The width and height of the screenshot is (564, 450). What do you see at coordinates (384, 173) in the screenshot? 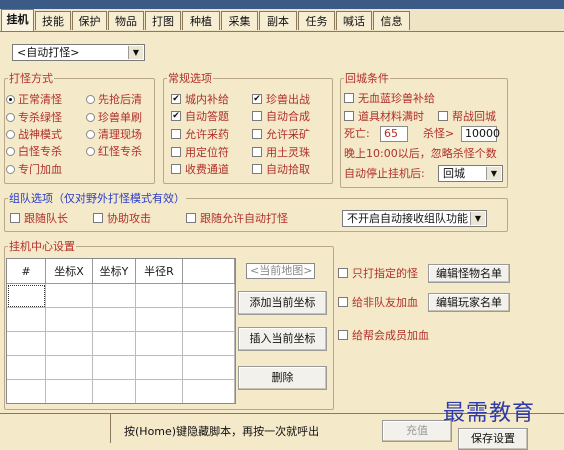
I see `auto-stop-label: 自动停止挂机后:` at bounding box center [384, 173].